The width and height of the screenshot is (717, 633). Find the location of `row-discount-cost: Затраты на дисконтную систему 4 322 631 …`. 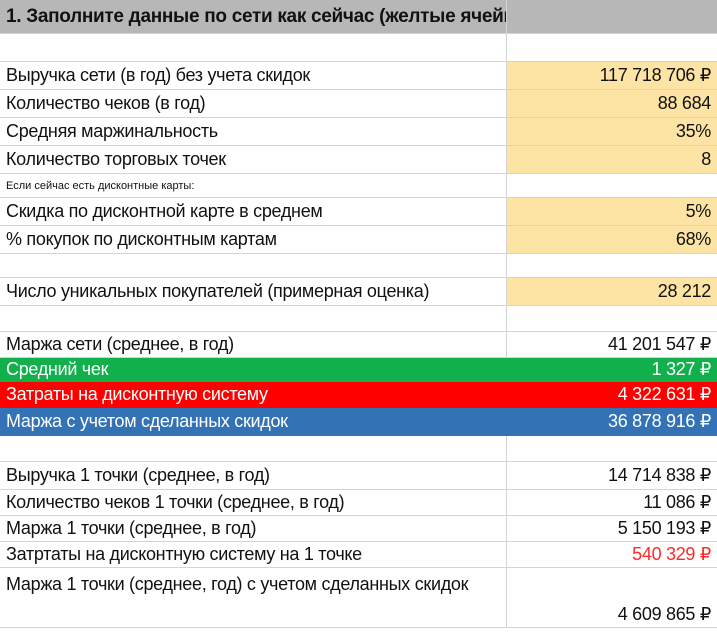

row-discount-cost: Затраты на дисконтную систему 4 322 631 … is located at coordinates (358, 395).